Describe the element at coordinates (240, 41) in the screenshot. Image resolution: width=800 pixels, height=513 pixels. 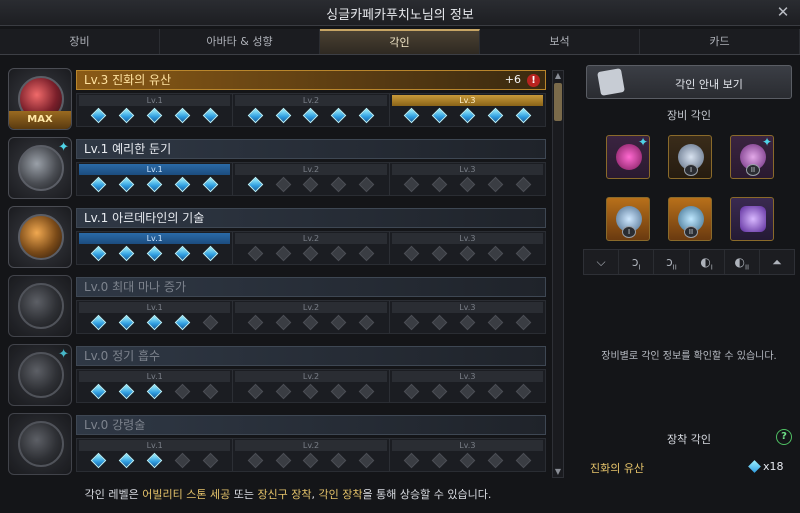
I see `tab-avatar: 아바타 & 성향` at that location.